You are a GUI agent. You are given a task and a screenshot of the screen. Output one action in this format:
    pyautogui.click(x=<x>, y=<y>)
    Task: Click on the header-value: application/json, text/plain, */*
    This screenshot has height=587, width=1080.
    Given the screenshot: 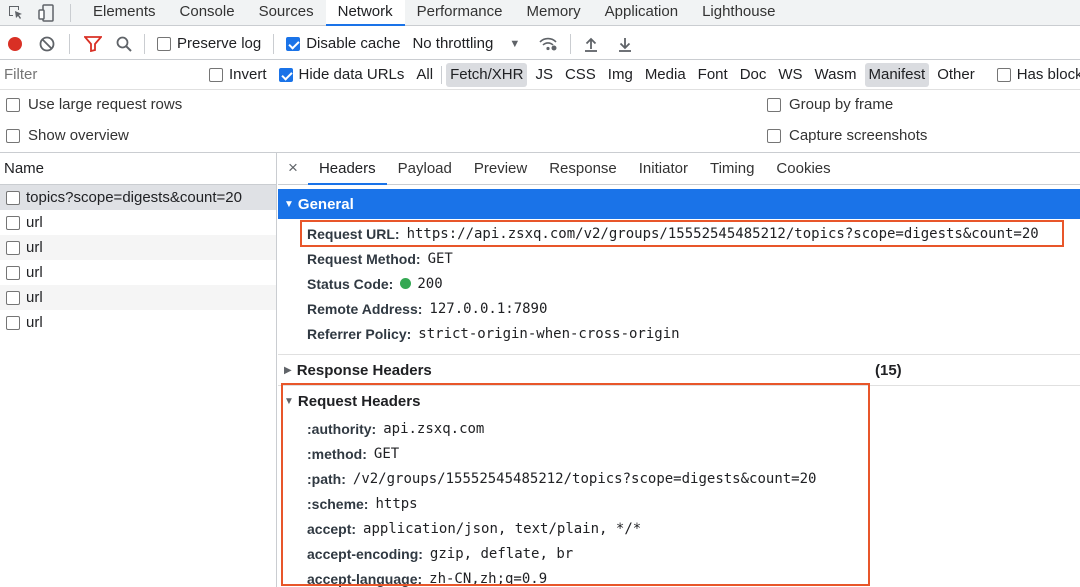 What is the action you would take?
    pyautogui.click(x=502, y=528)
    